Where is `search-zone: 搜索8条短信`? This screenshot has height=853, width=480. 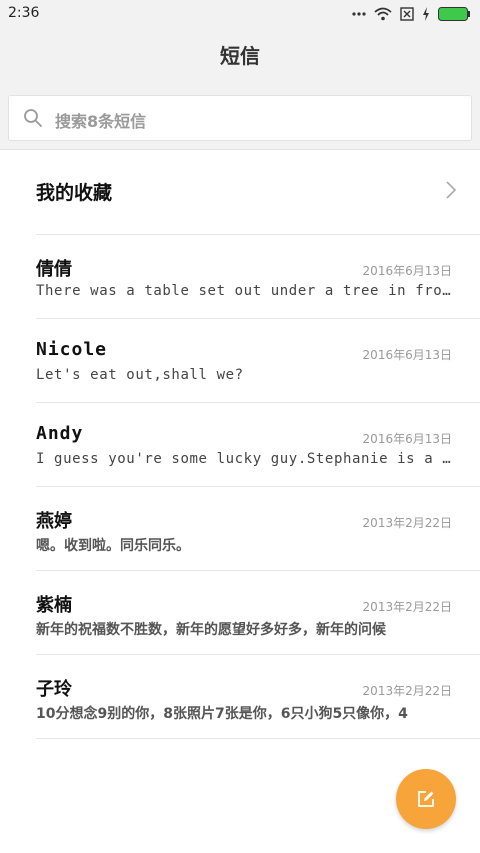
search-zone: 搜索8条短信 is located at coordinates (240, 118).